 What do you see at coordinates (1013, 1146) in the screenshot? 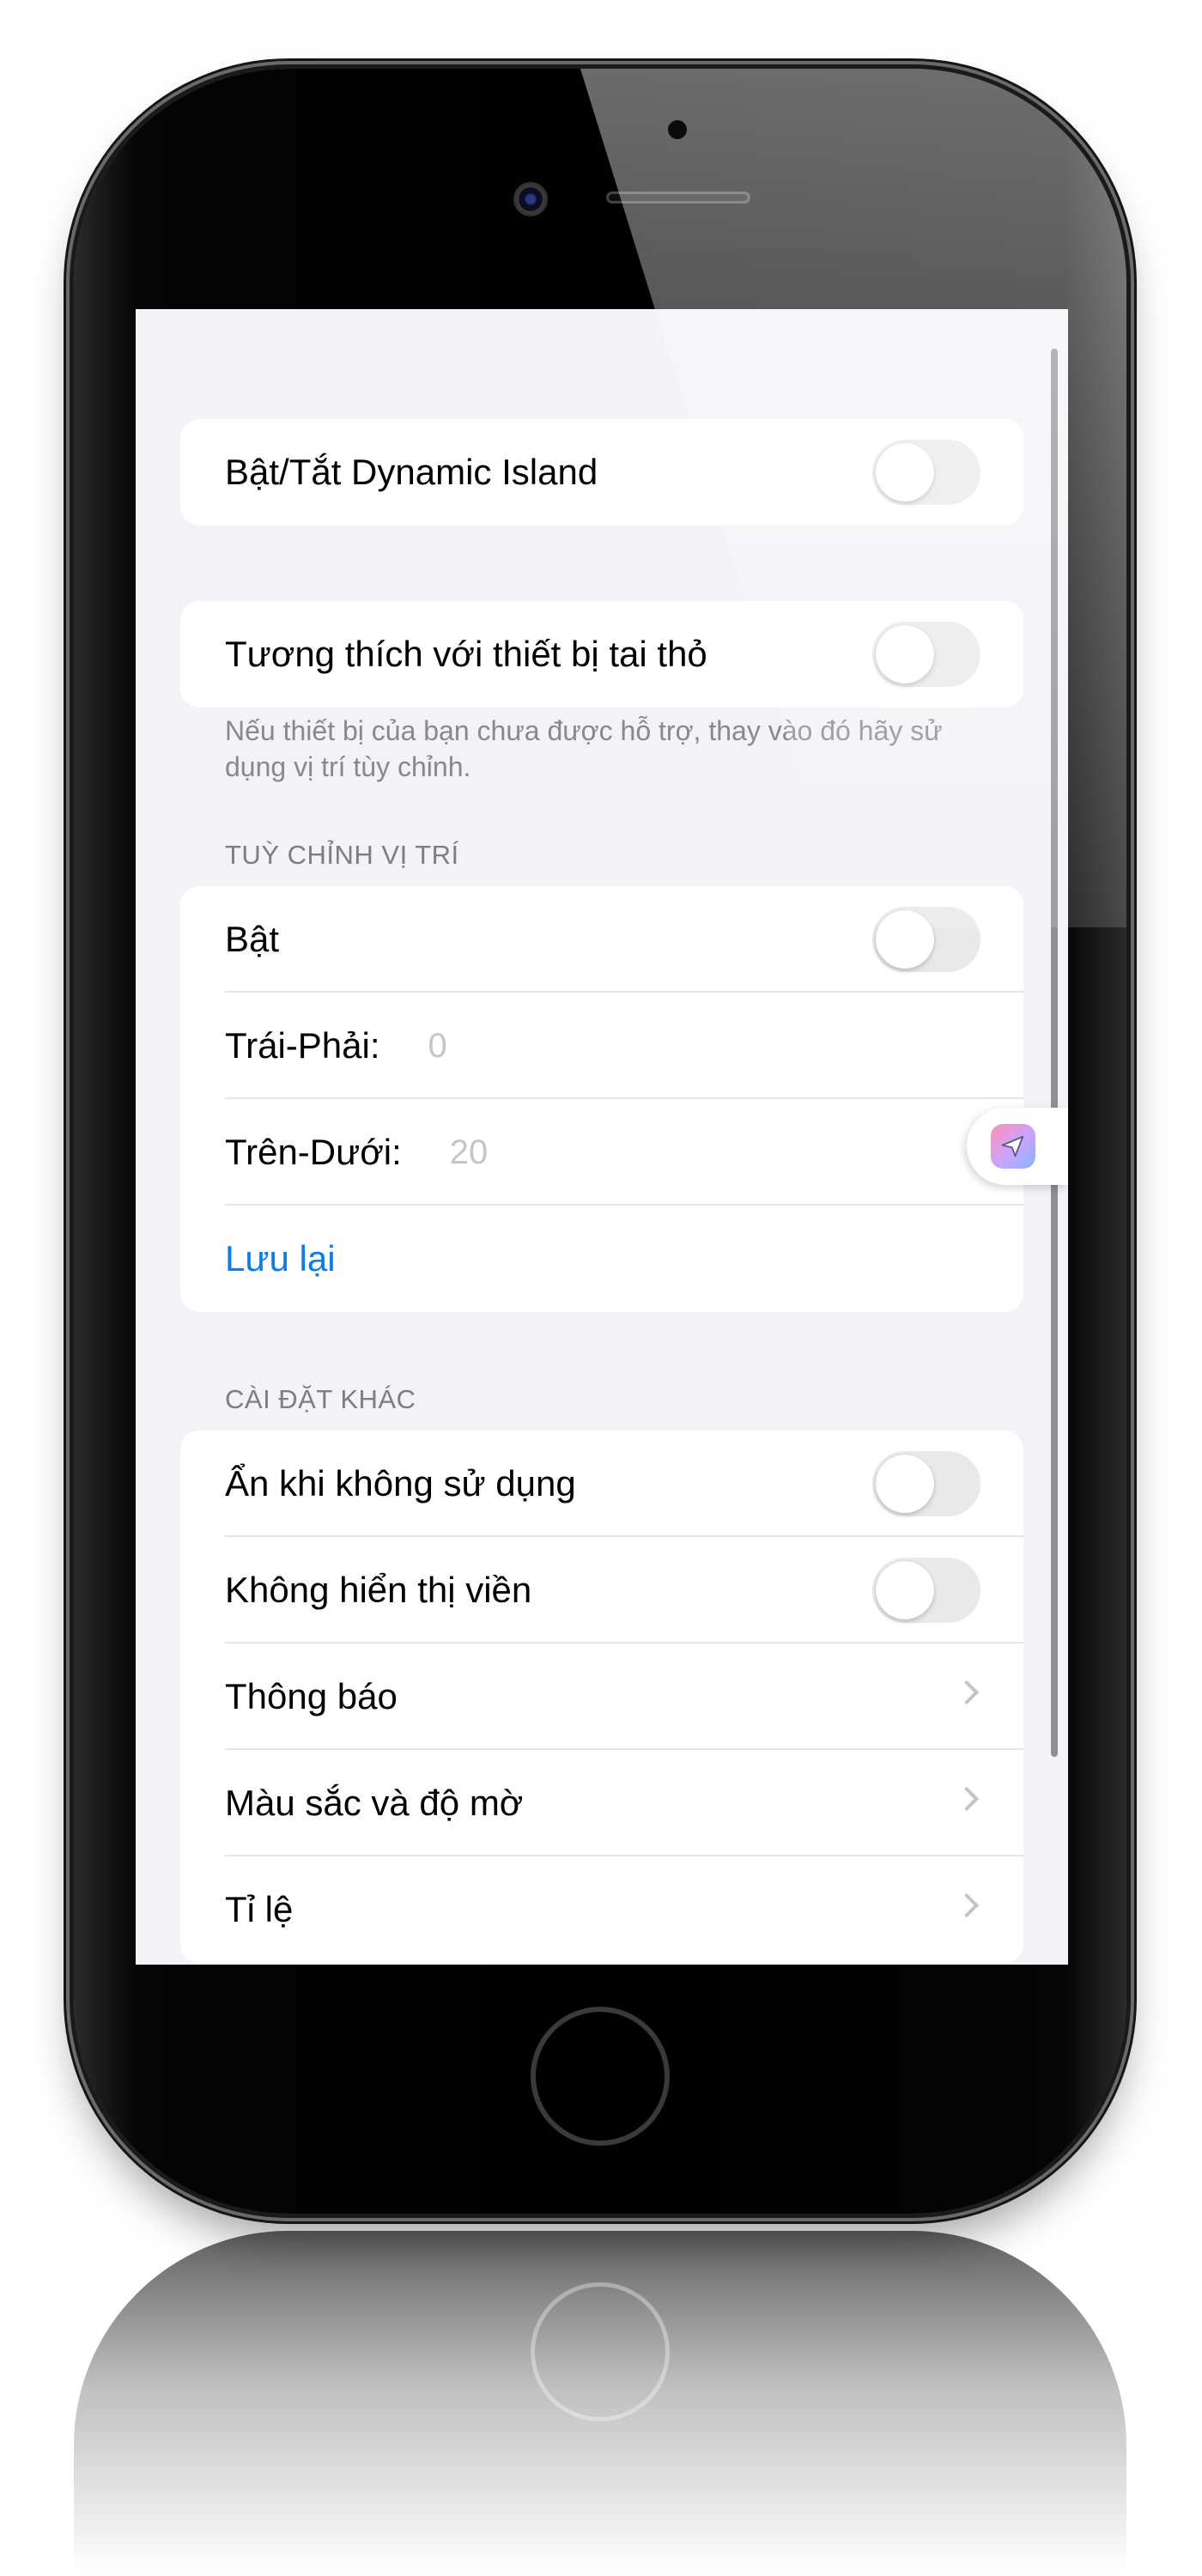
I see `paper-plane-icon` at bounding box center [1013, 1146].